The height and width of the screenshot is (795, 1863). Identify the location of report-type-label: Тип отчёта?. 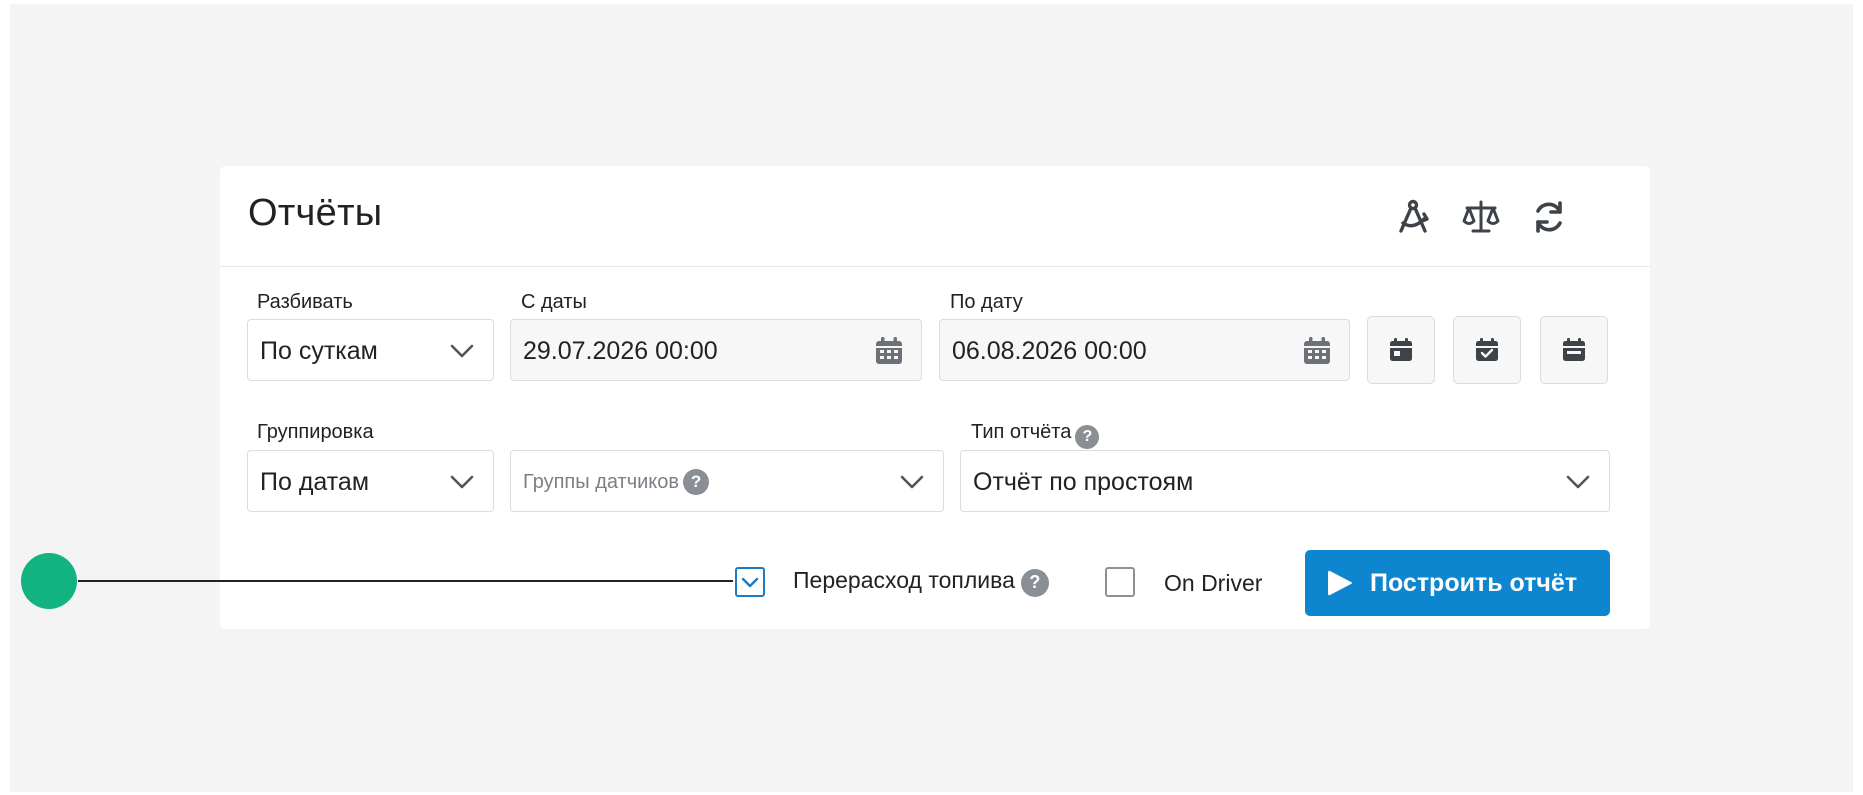
(1035, 435).